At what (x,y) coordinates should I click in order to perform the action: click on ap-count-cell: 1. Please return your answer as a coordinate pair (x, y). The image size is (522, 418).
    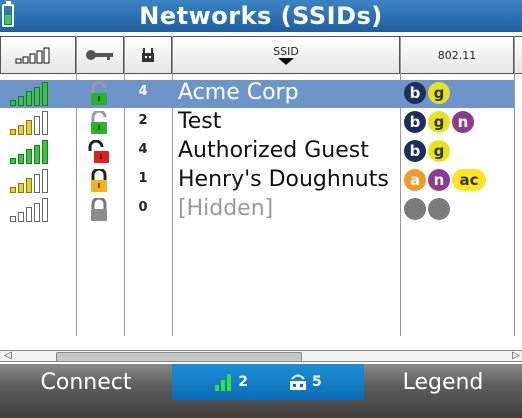
    Looking at the image, I should click on (143, 178).